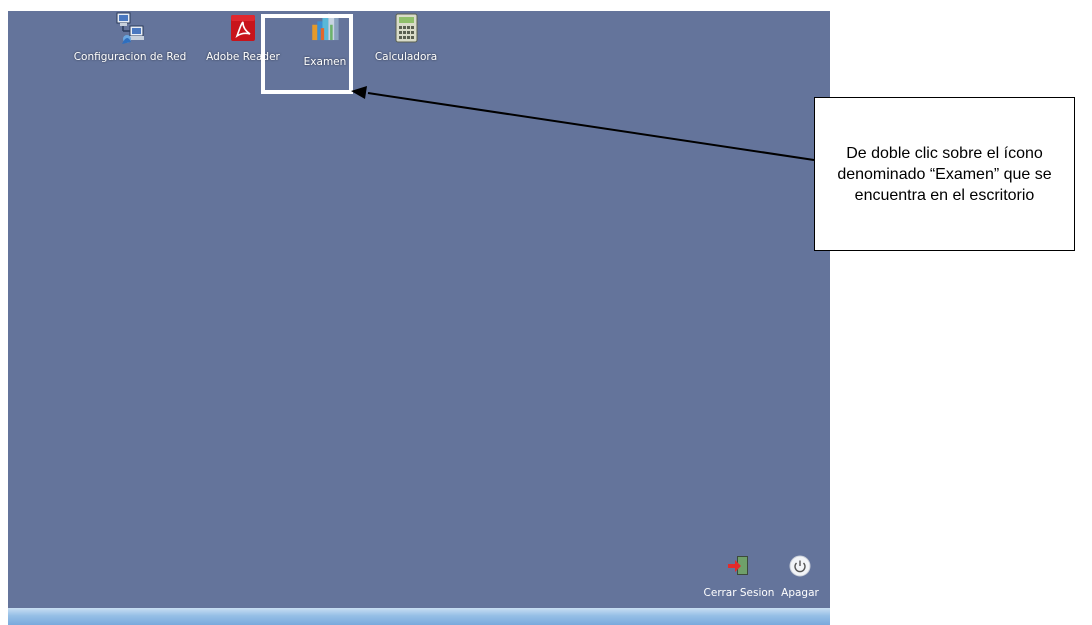  I want to click on network-config-icon, so click(130, 29).